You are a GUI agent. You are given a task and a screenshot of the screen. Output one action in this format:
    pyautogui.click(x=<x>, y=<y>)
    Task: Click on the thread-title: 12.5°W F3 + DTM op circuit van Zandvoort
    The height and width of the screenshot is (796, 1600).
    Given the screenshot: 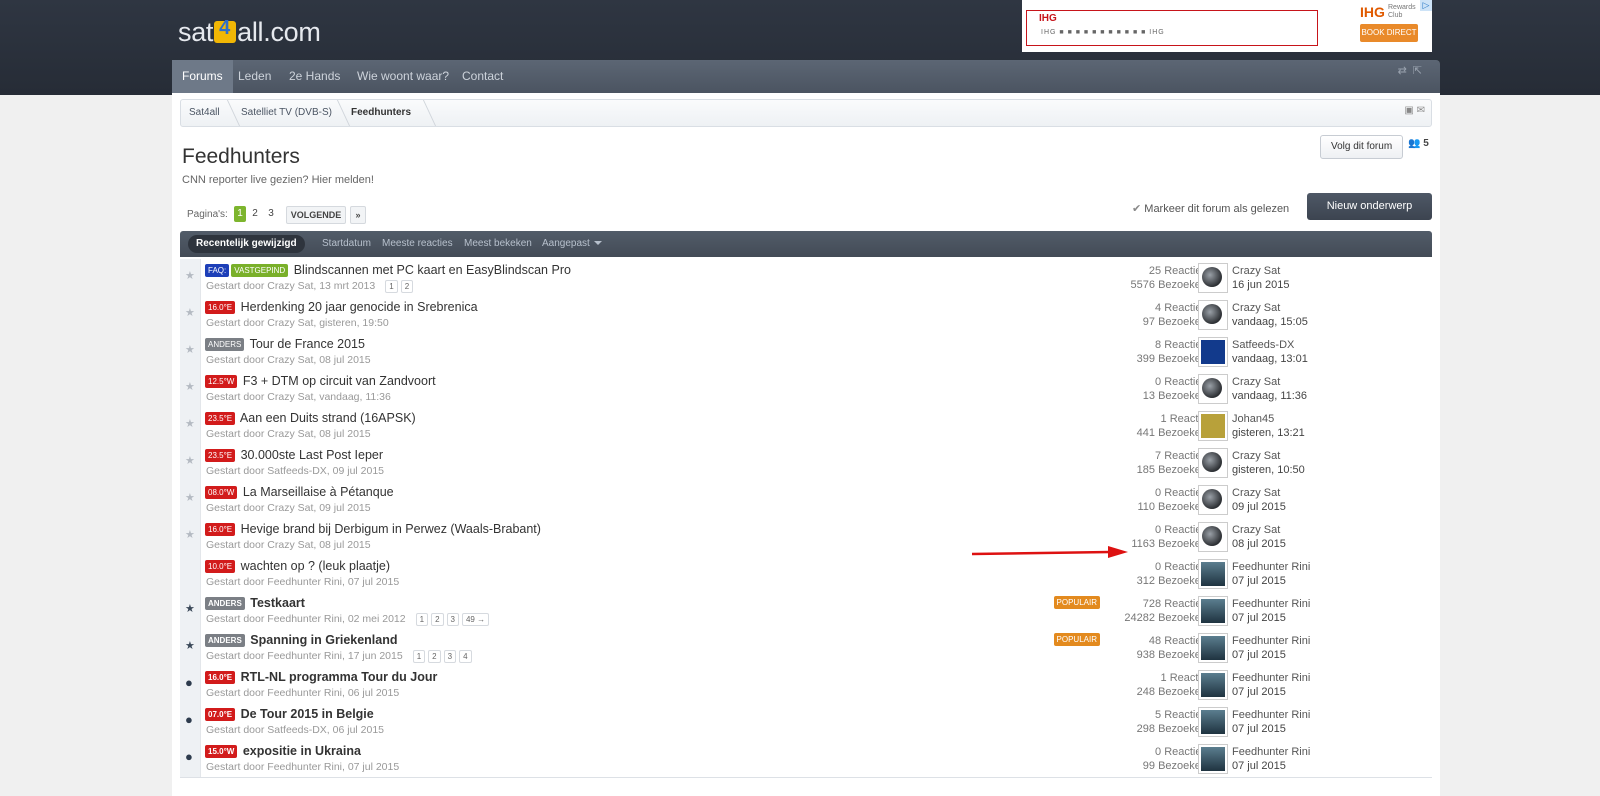 What is the action you would take?
    pyautogui.click(x=320, y=381)
    